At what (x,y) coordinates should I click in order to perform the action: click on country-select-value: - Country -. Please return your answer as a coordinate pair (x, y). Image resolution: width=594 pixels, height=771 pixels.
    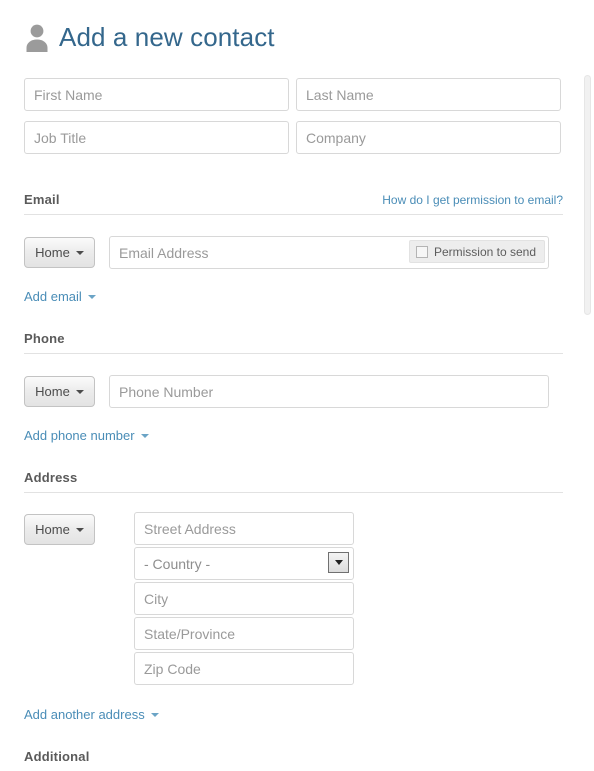
    Looking at the image, I should click on (244, 563).